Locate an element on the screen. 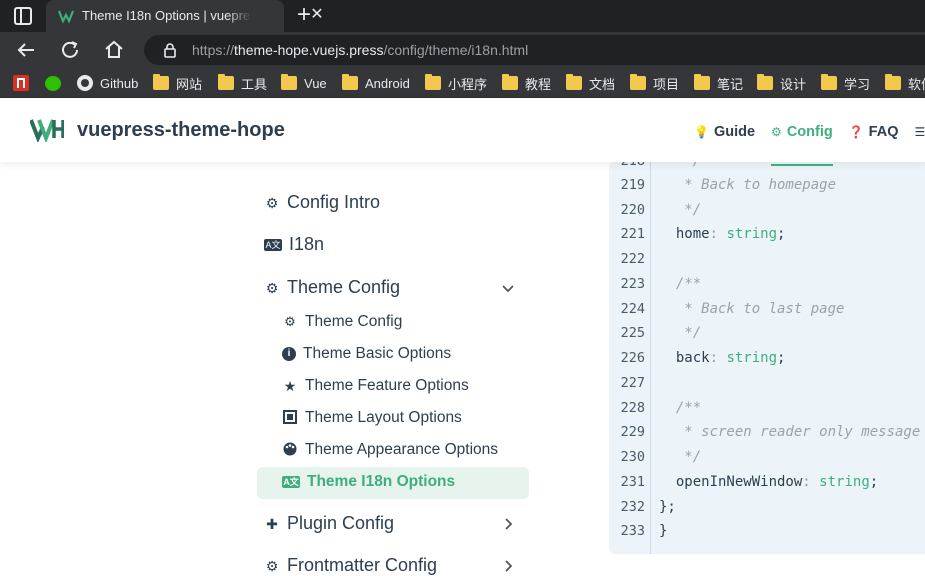  gears-icon: ⚙ is located at coordinates (272, 287).